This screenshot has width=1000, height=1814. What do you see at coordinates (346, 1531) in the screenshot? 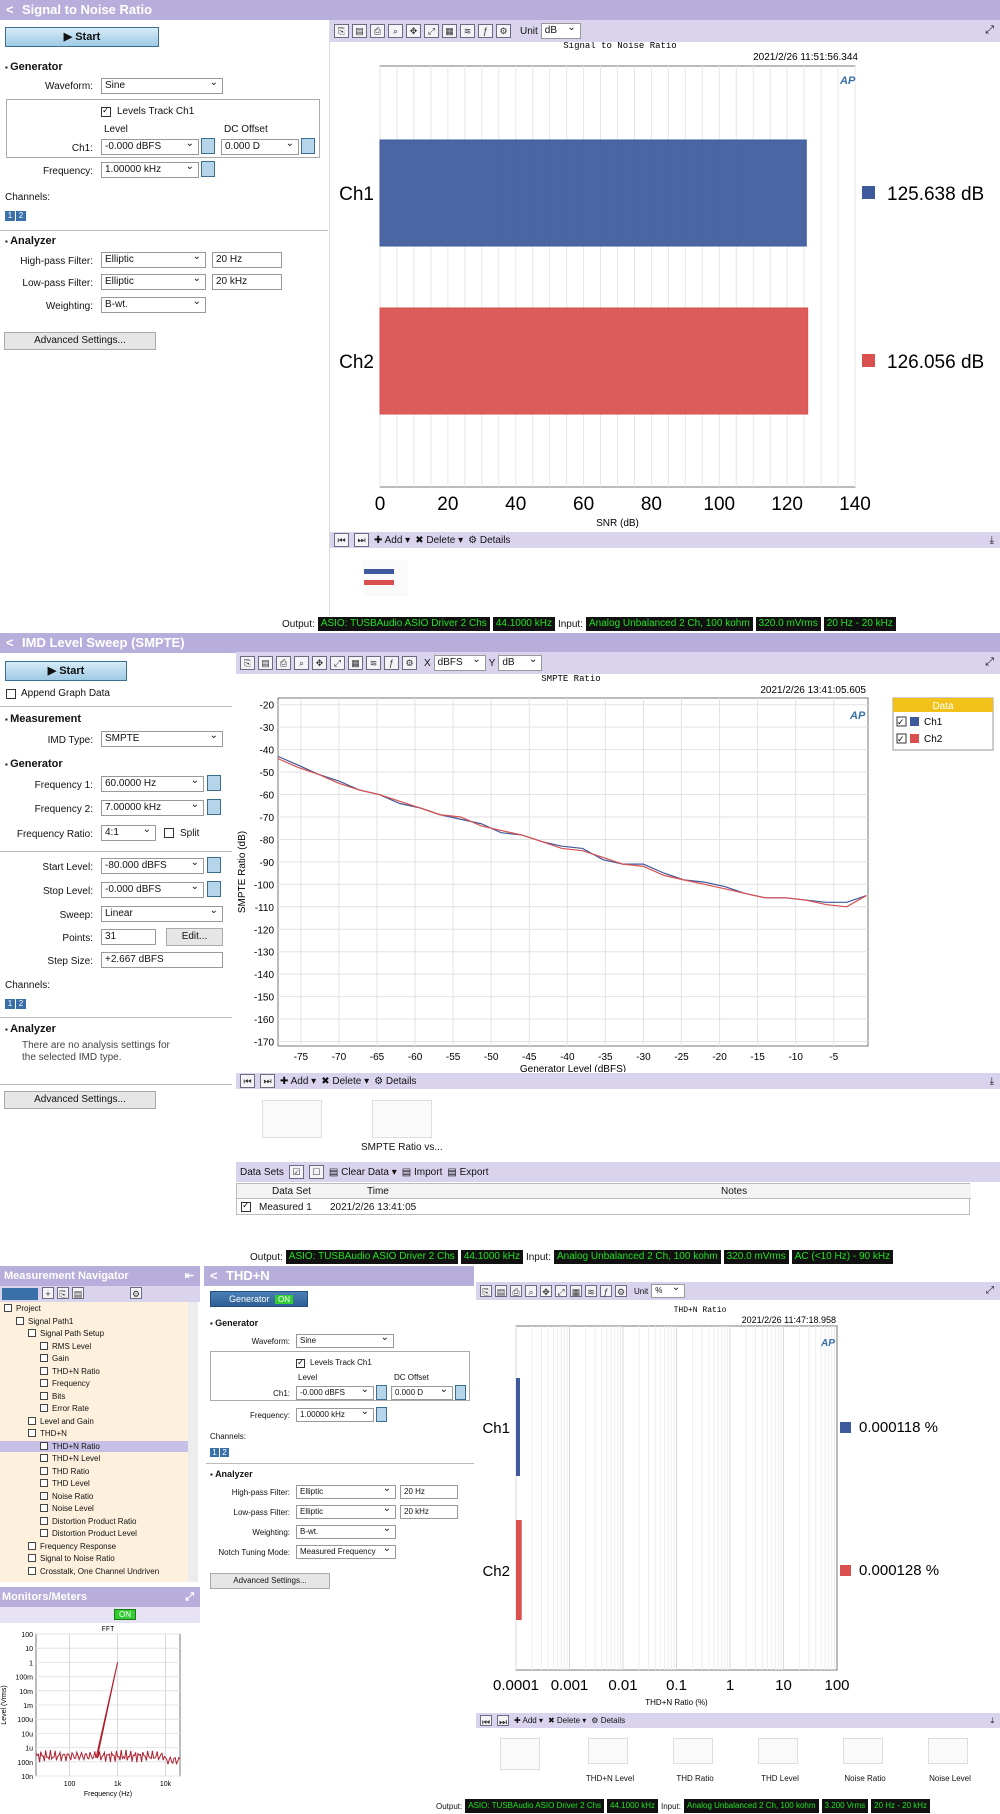
I see `thdn-weighting-select: B-wt.` at bounding box center [346, 1531].